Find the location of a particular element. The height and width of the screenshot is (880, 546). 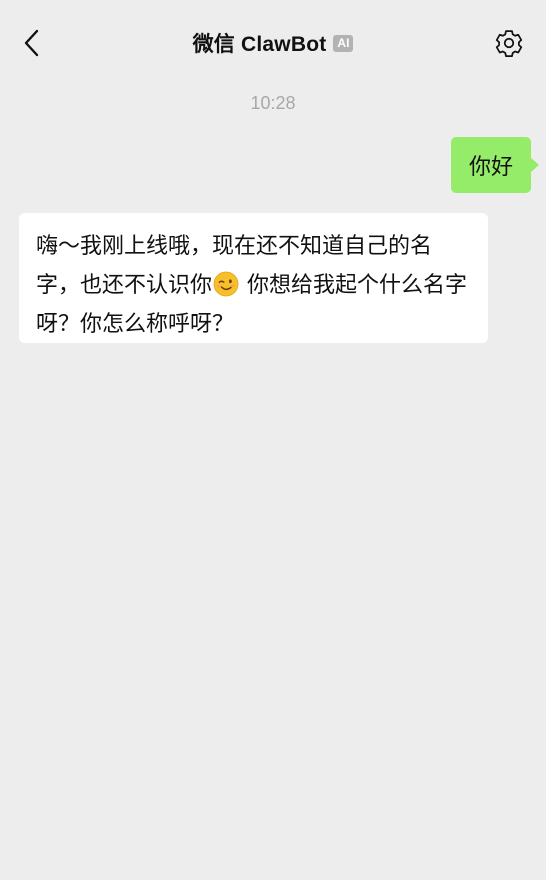

gear-icon is located at coordinates (509, 43).